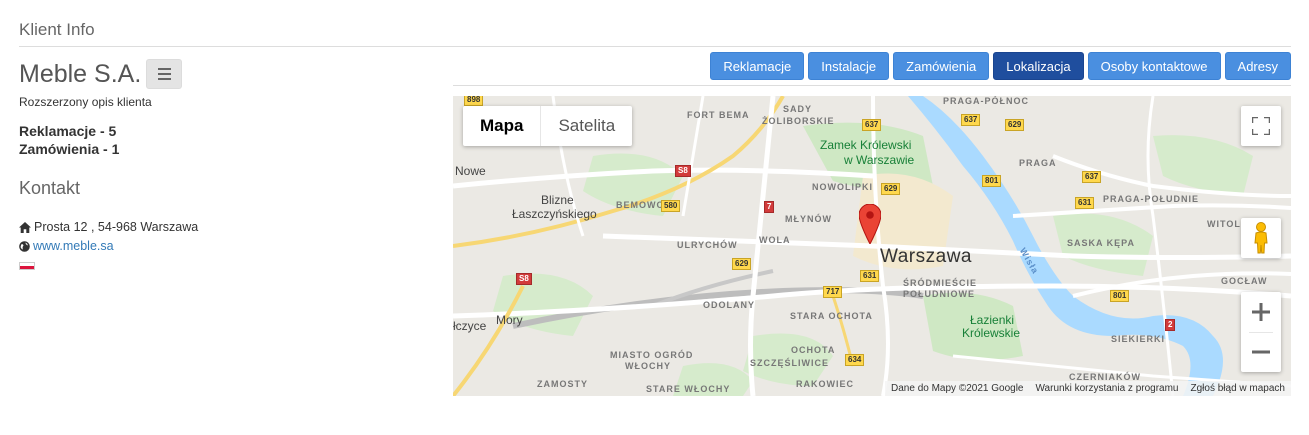 The width and height of the screenshot is (1309, 435). What do you see at coordinates (85, 102) in the screenshot?
I see `client-description: Rozszerzony opis klienta` at bounding box center [85, 102].